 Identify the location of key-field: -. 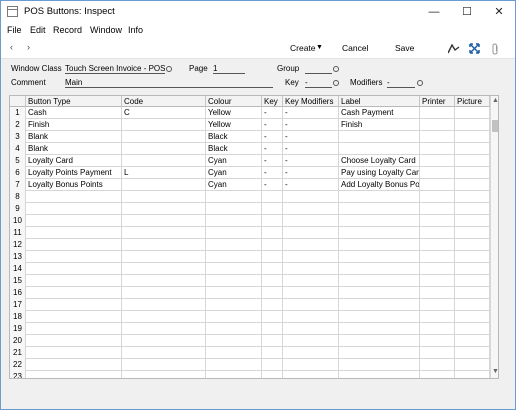
(318, 83).